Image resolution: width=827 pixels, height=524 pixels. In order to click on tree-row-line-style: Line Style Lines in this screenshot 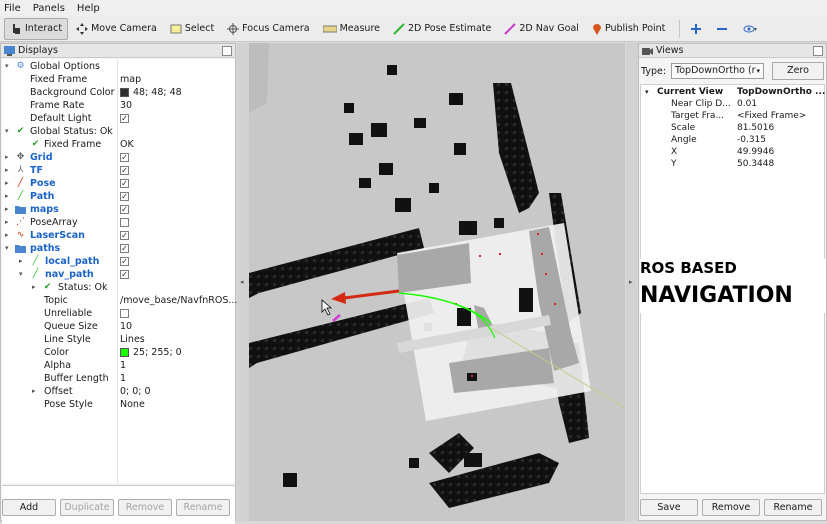, I will do `click(118, 339)`.